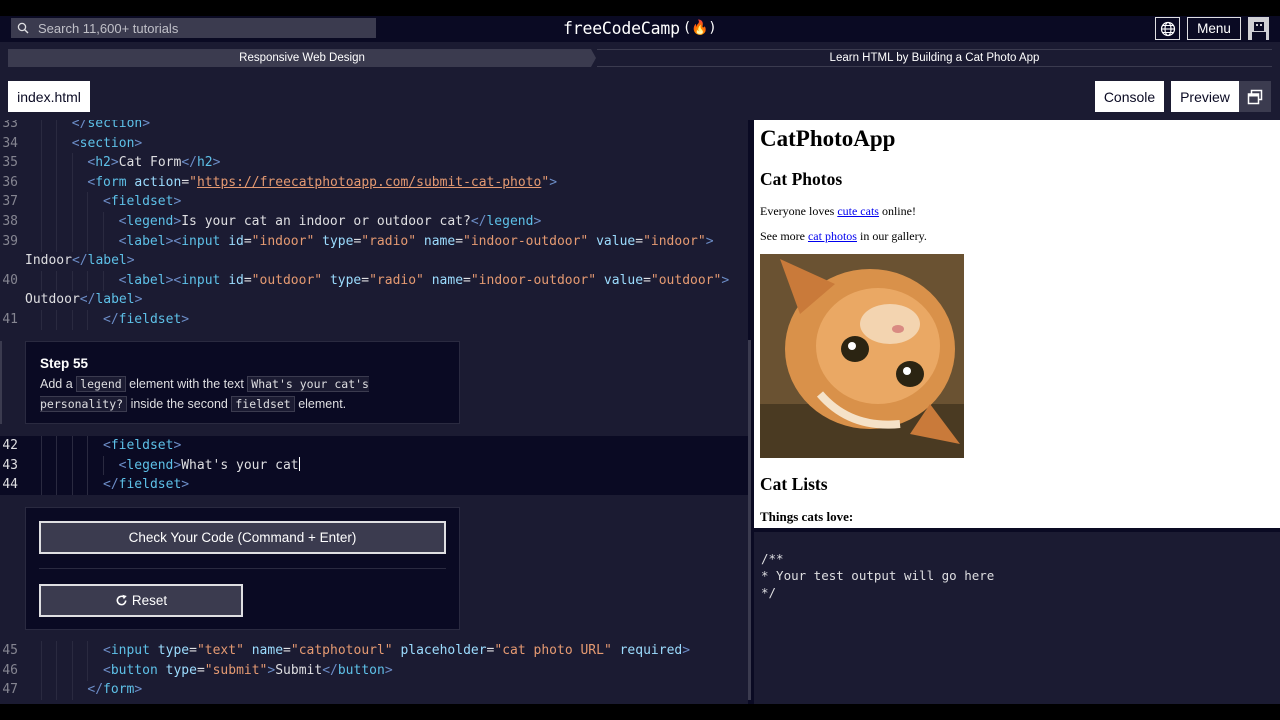 The height and width of the screenshot is (720, 1280). Describe the element at coordinates (141, 600) in the screenshot. I see `reset-button: Reset` at that location.